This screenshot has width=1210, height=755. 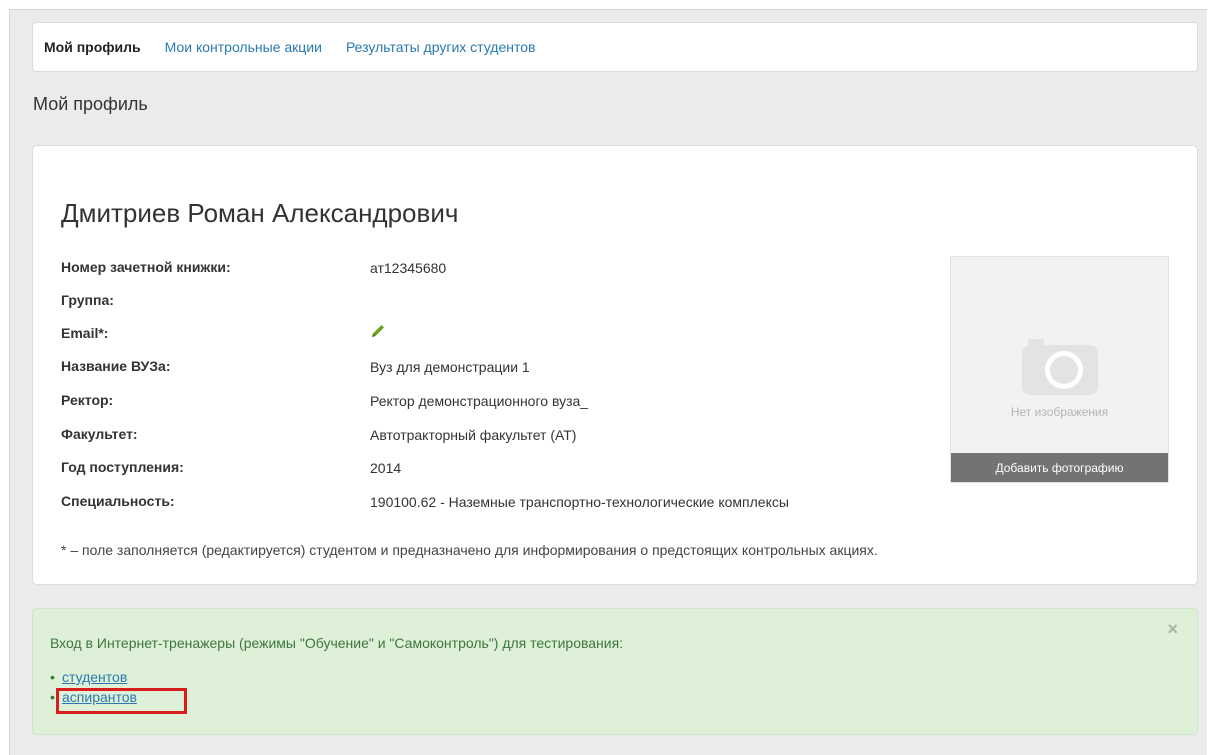 What do you see at coordinates (408, 268) in the screenshot?
I see `field-value: ат12345680` at bounding box center [408, 268].